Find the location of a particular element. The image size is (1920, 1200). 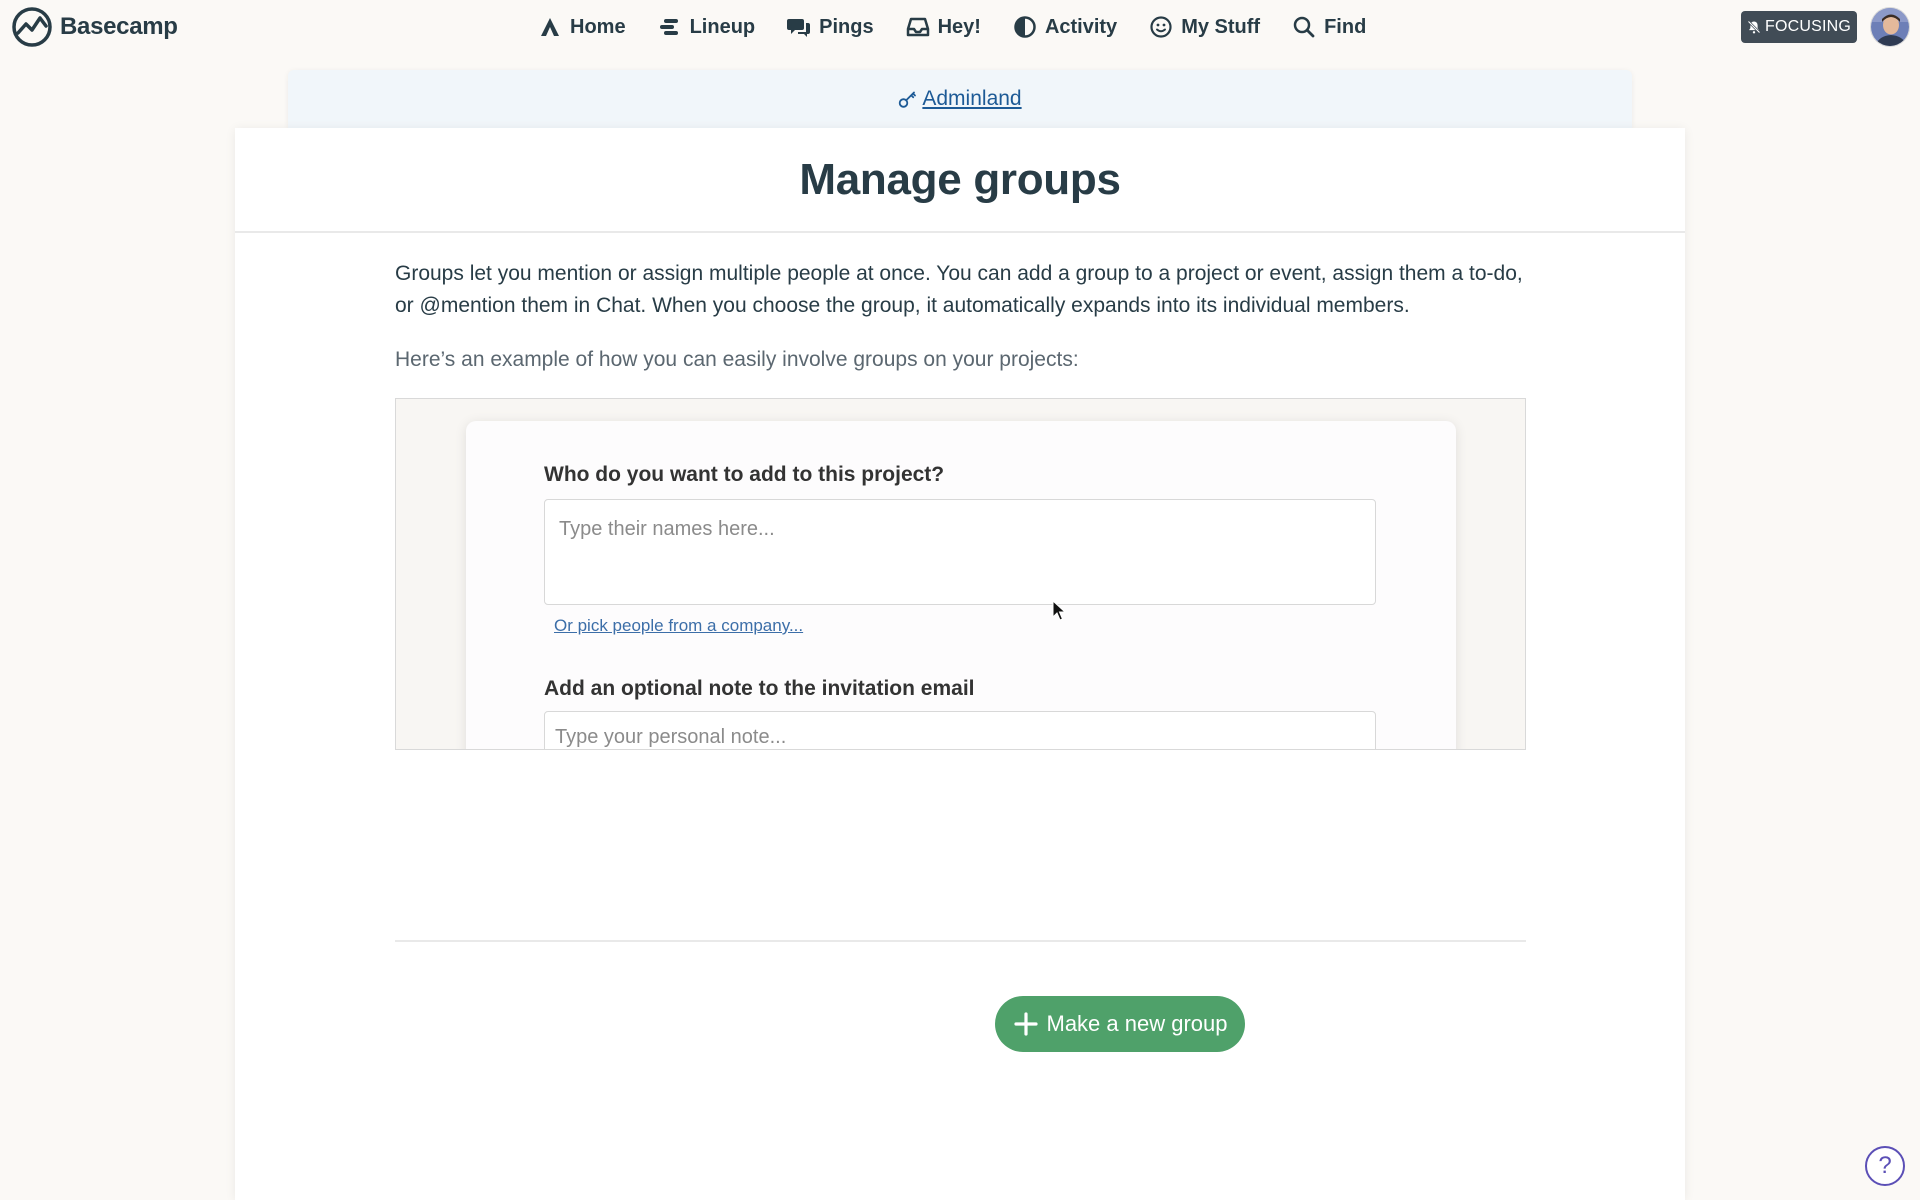

nav-find-label: Find is located at coordinates (1345, 26).